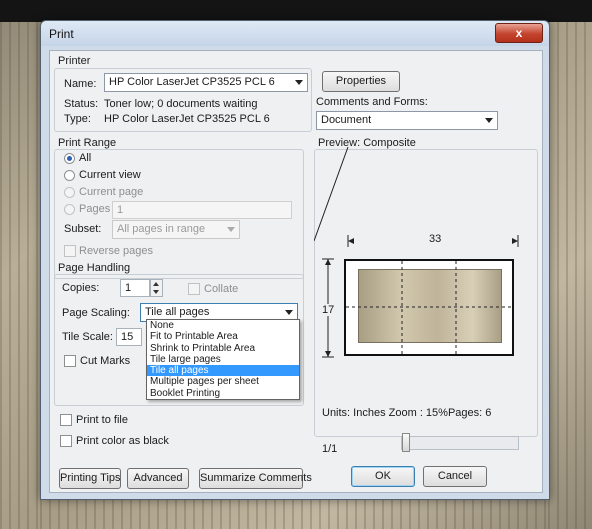  Describe the element at coordinates (81, 288) in the screenshot. I see `copies-label: Copies:` at that location.